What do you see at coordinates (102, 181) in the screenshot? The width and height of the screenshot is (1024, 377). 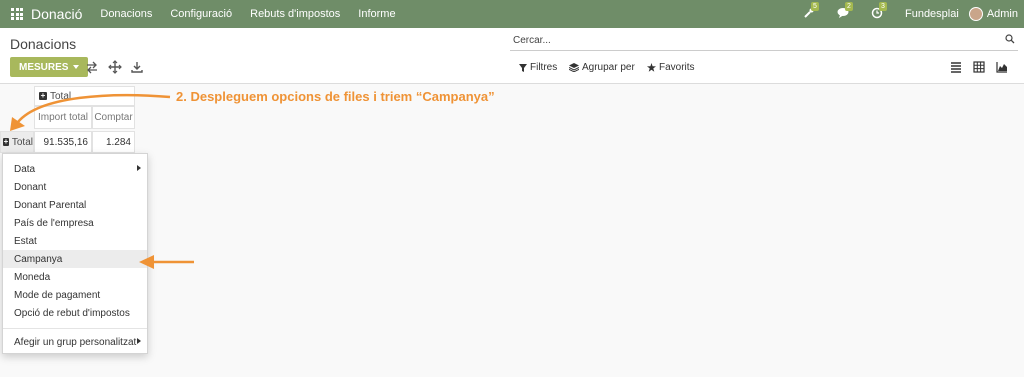 I see `annotation-arrows` at bounding box center [102, 181].